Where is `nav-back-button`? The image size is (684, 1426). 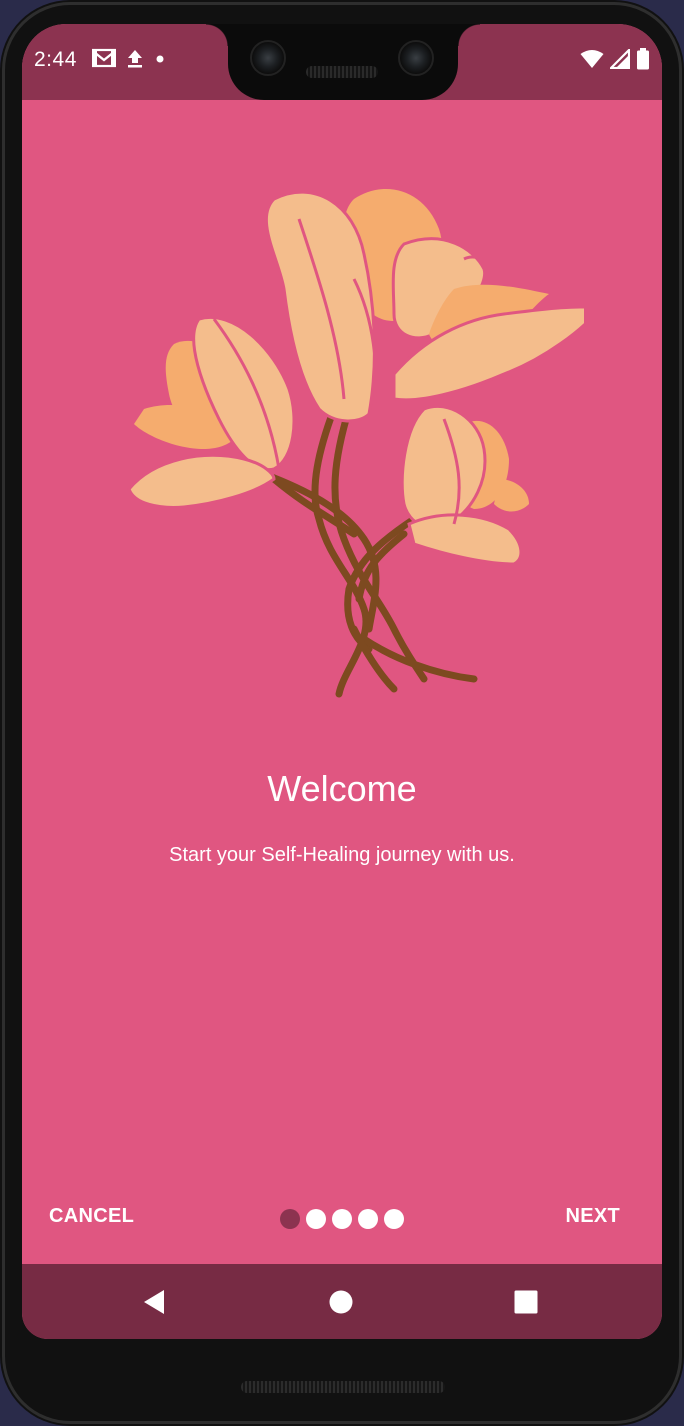
nav-back-button is located at coordinates (154, 1302).